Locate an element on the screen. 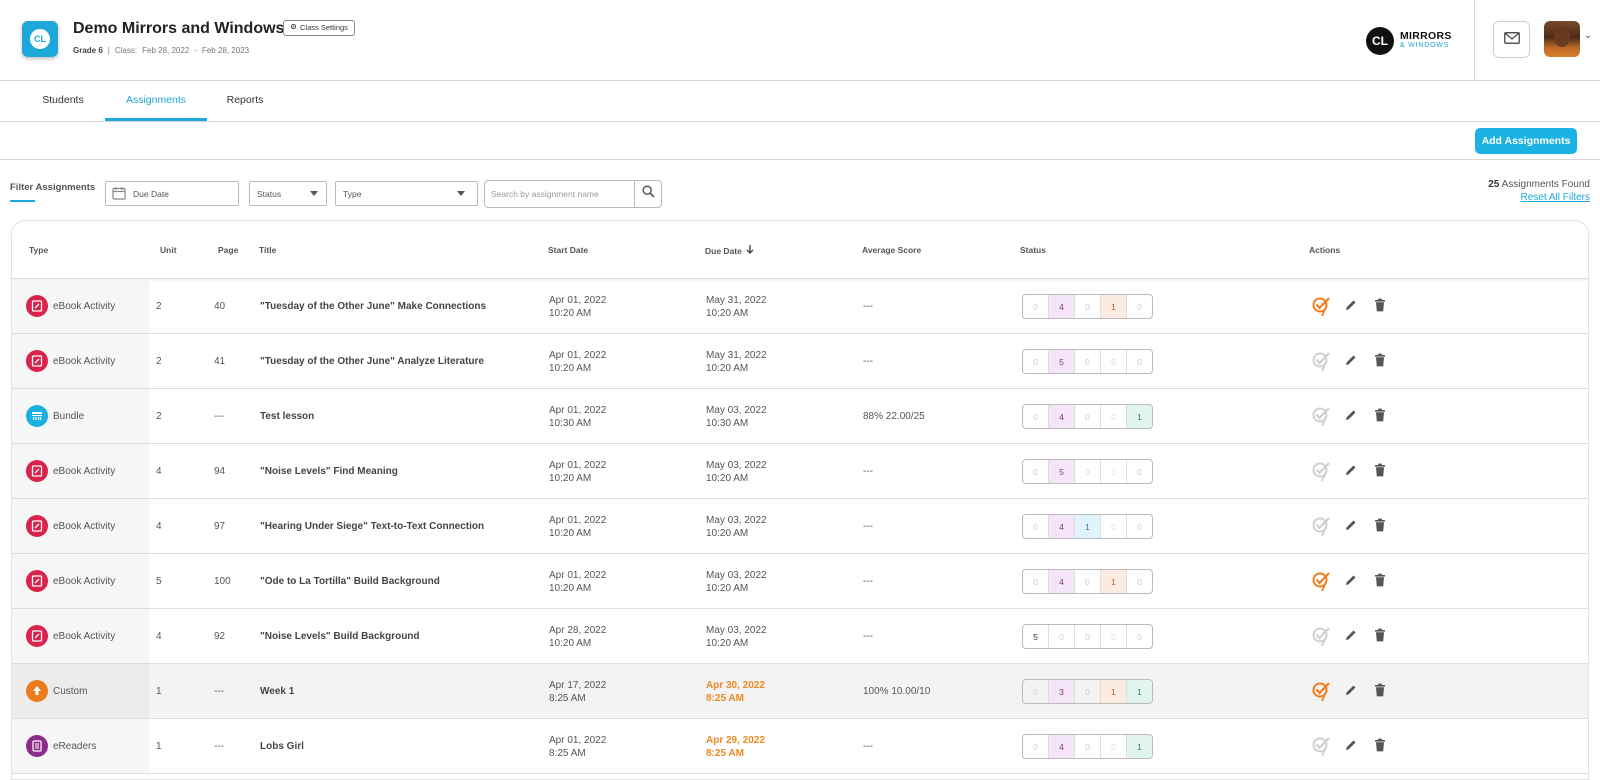 The image size is (1600, 780). search-button is located at coordinates (647, 194).